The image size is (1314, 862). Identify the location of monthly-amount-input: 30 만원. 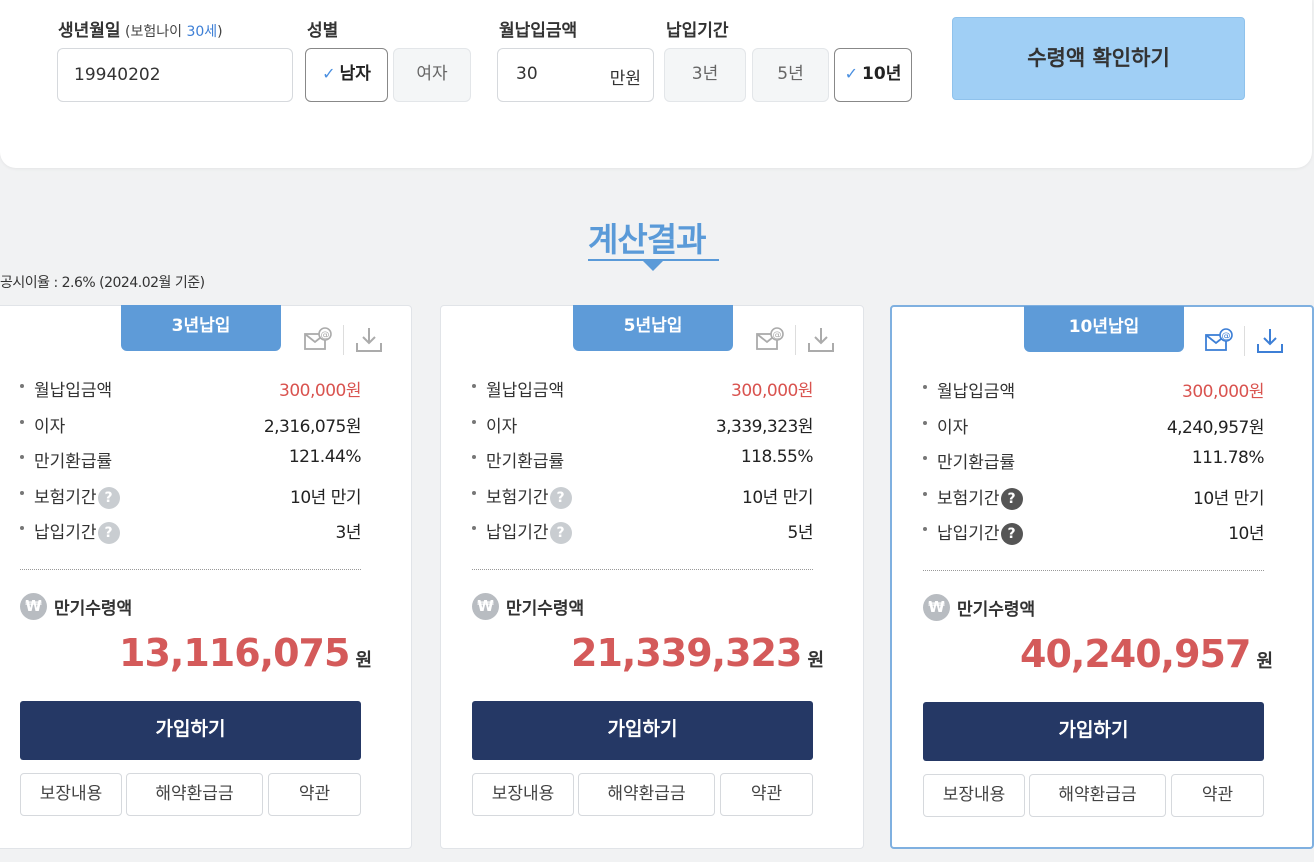
(575, 75).